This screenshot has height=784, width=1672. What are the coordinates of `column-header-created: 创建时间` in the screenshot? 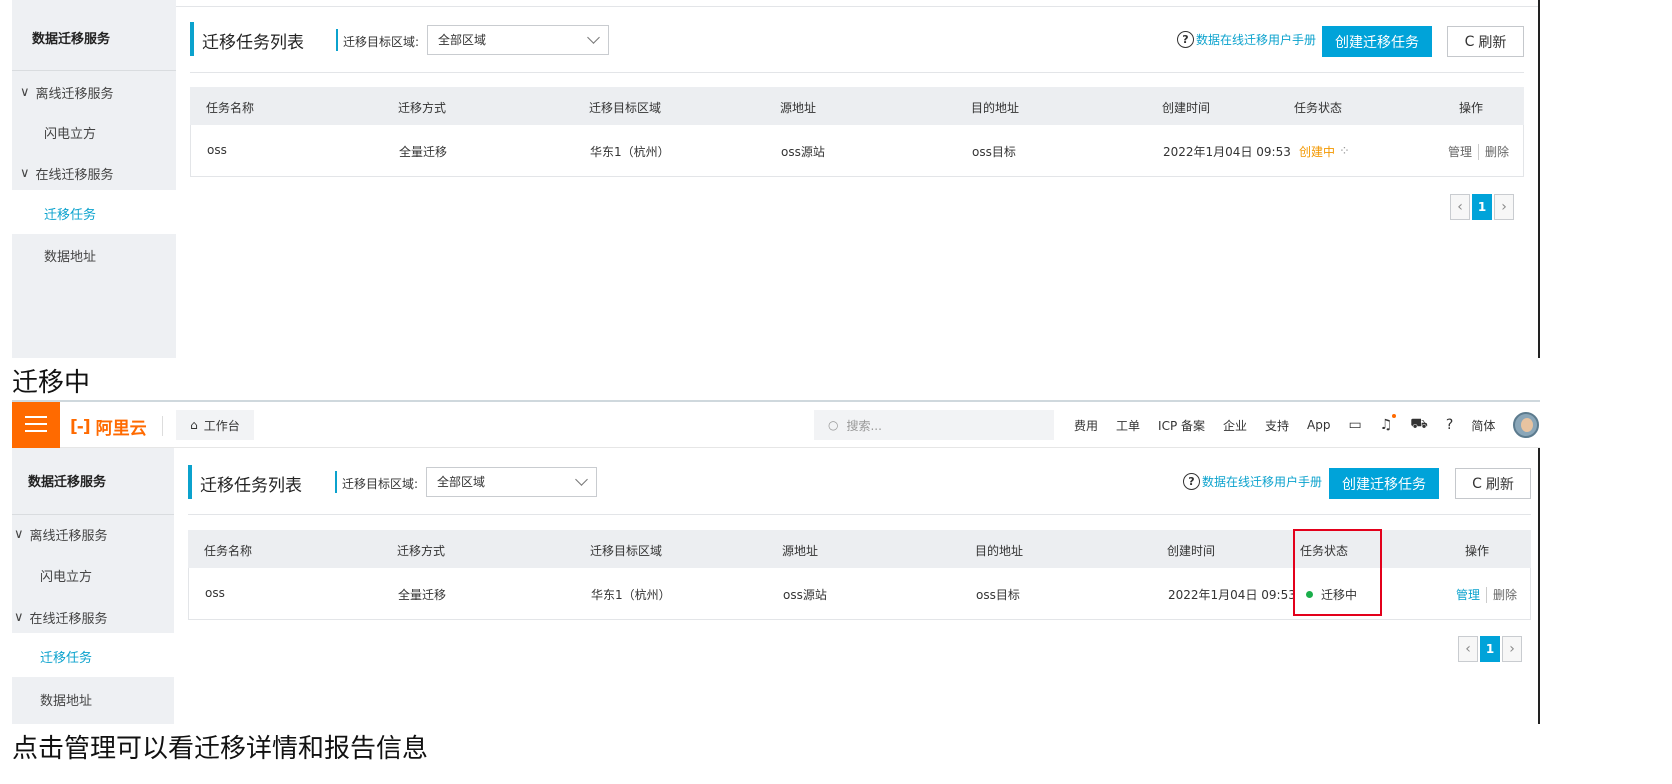 It's located at (1191, 551).